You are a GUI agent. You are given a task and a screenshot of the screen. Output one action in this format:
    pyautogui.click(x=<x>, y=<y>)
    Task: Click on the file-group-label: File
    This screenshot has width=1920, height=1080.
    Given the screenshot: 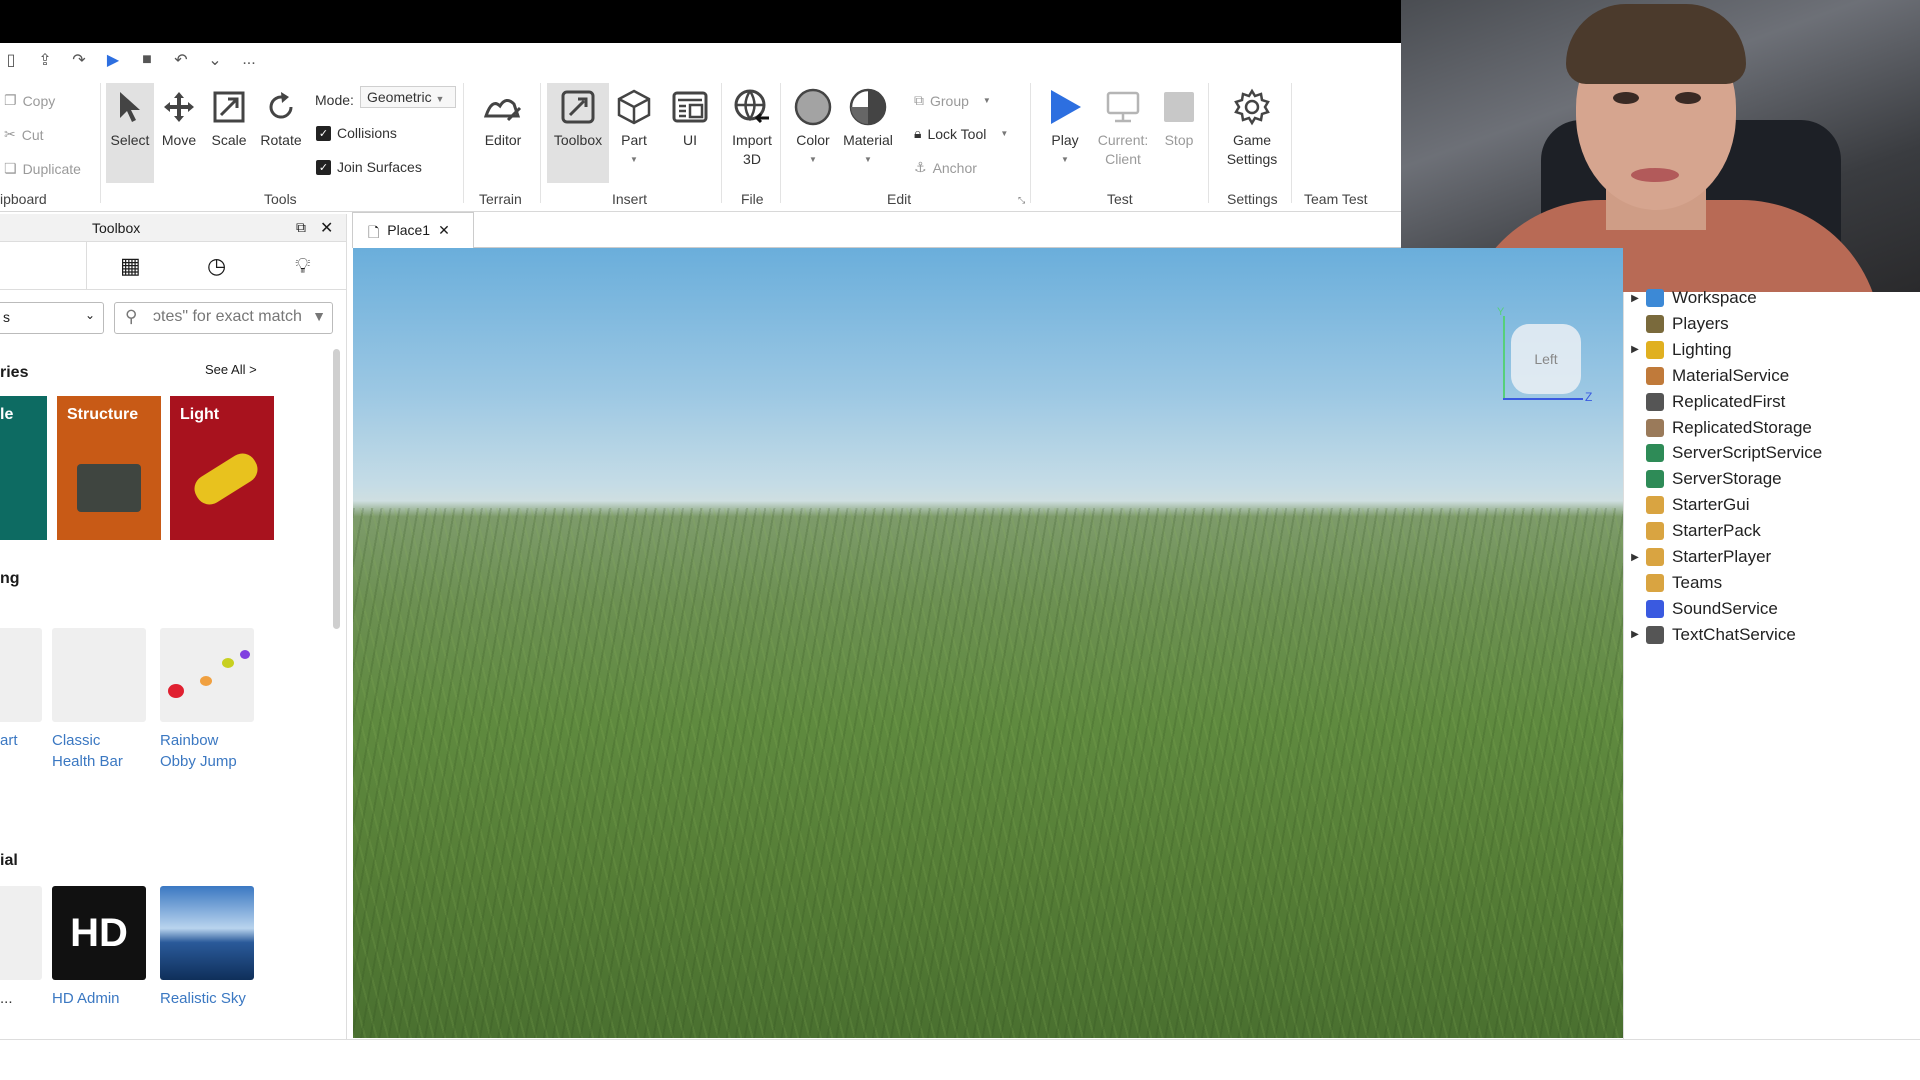 What is the action you would take?
    pyautogui.click(x=752, y=199)
    